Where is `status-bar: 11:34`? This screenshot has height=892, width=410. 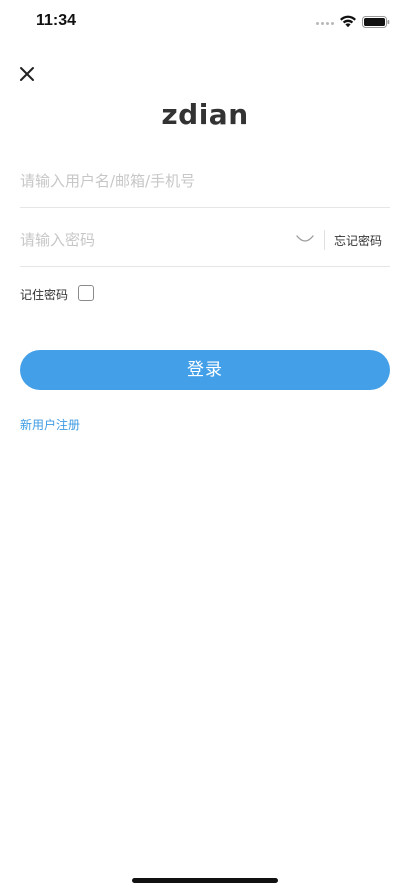
status-bar: 11:34 is located at coordinates (205, 22).